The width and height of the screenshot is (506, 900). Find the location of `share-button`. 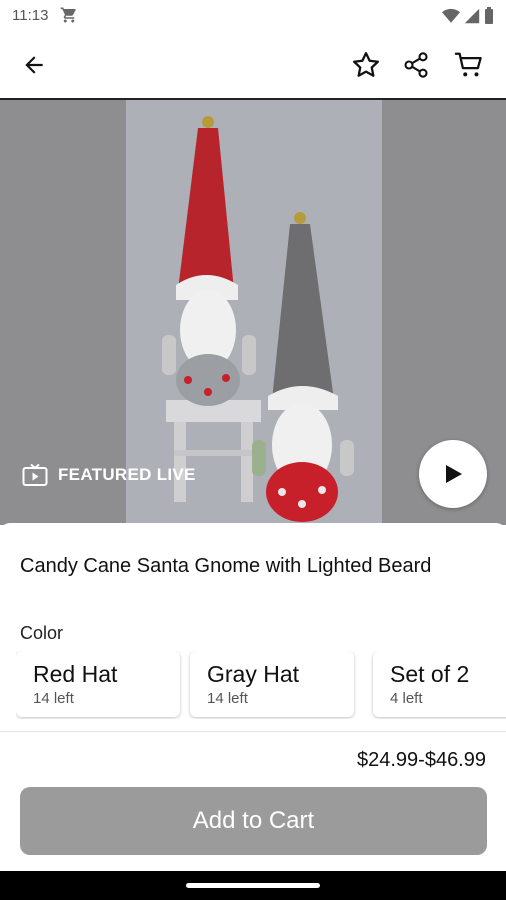

share-button is located at coordinates (416, 65).